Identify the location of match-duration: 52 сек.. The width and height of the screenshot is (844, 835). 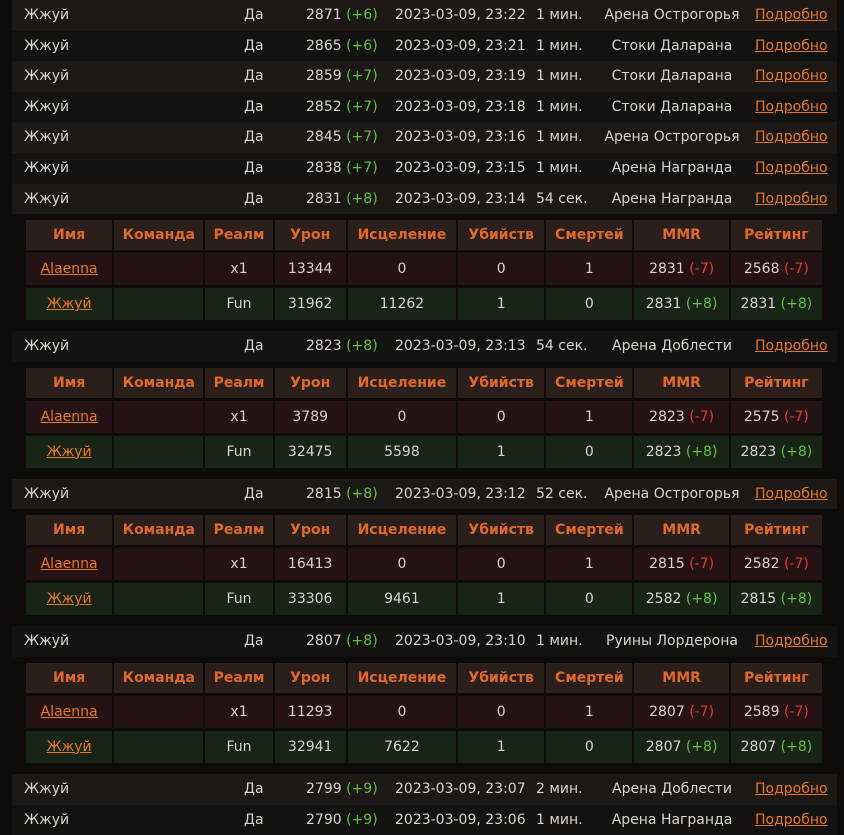
(562, 493).